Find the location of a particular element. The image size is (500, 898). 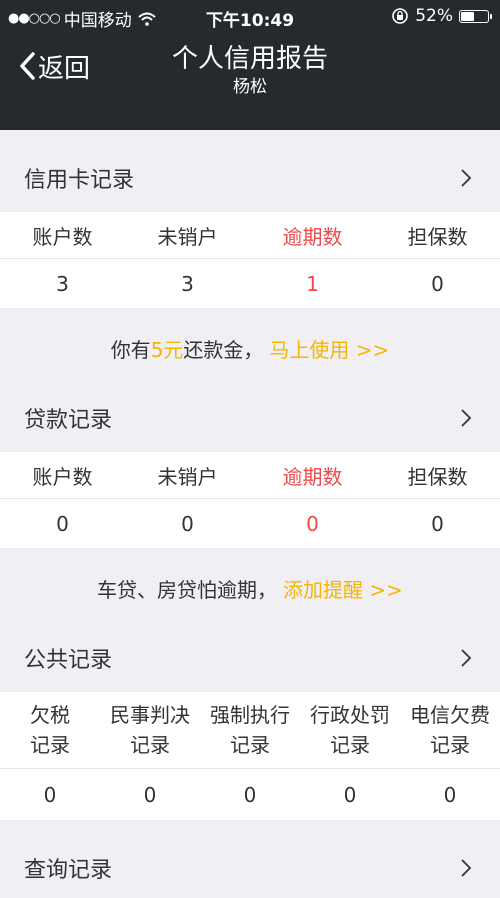

section-title: 公共记录 is located at coordinates (68, 660).